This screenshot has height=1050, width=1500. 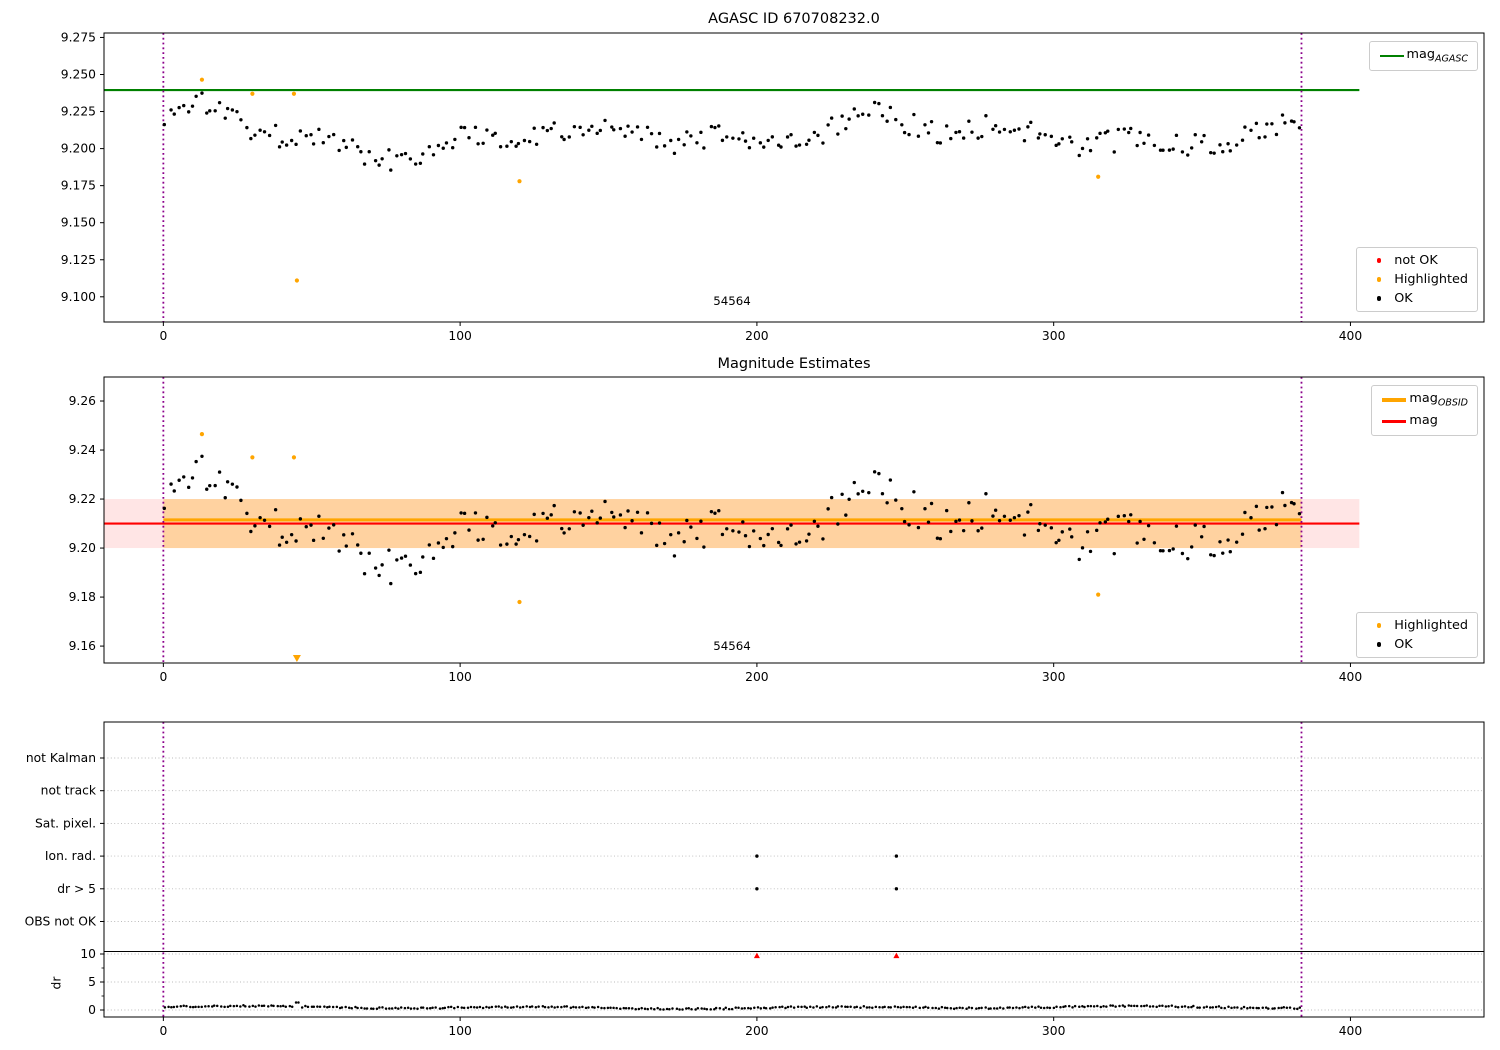 I want to click on plot-top-ok-scatter, so click(x=732, y=131).